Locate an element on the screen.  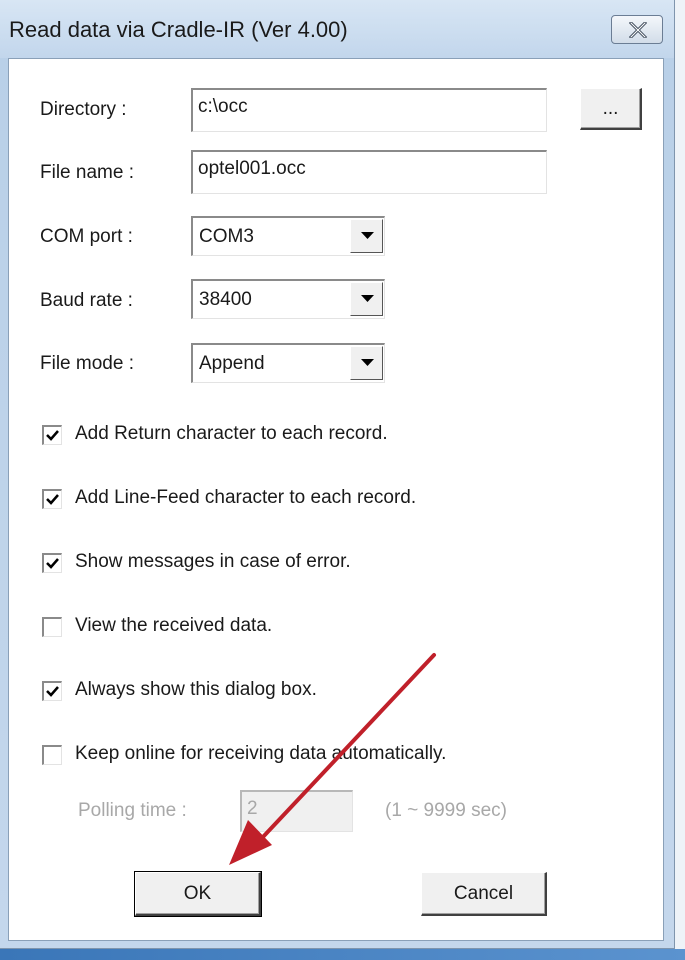
taskbar-strip is located at coordinates (342, 954).